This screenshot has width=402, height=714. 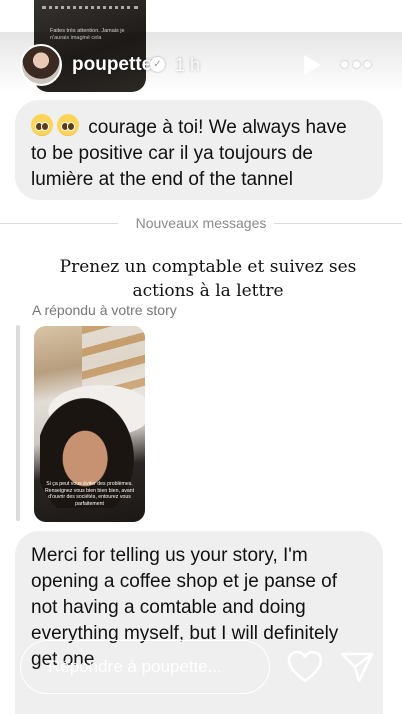 I want to click on heart-icon, so click(x=305, y=666).